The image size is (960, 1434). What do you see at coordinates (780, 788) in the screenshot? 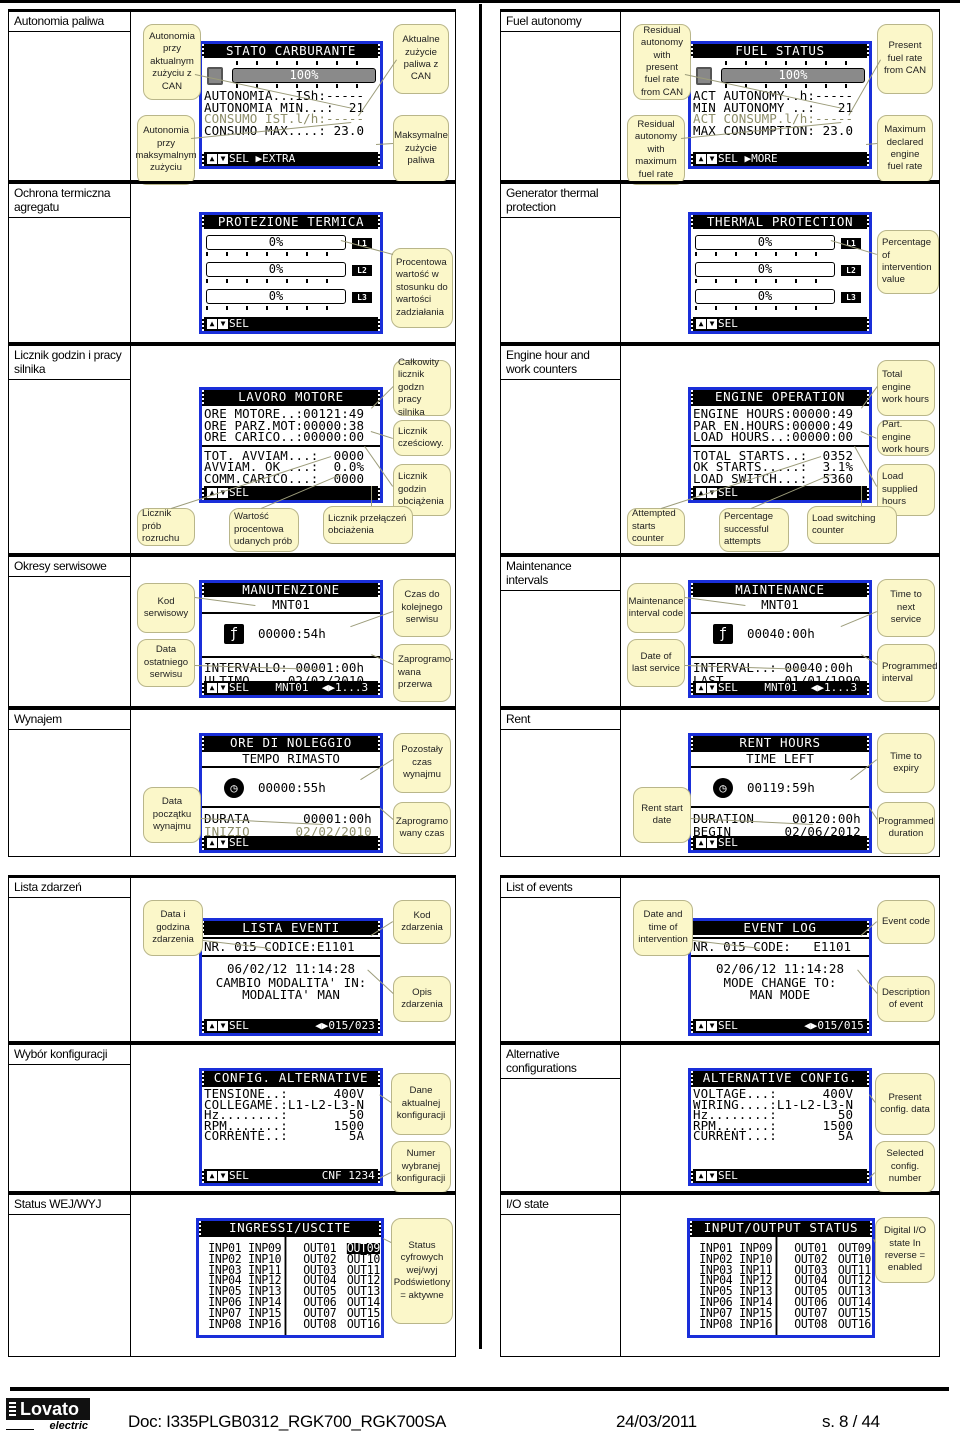
I see `time-left: ◷ 00119:59h` at bounding box center [780, 788].